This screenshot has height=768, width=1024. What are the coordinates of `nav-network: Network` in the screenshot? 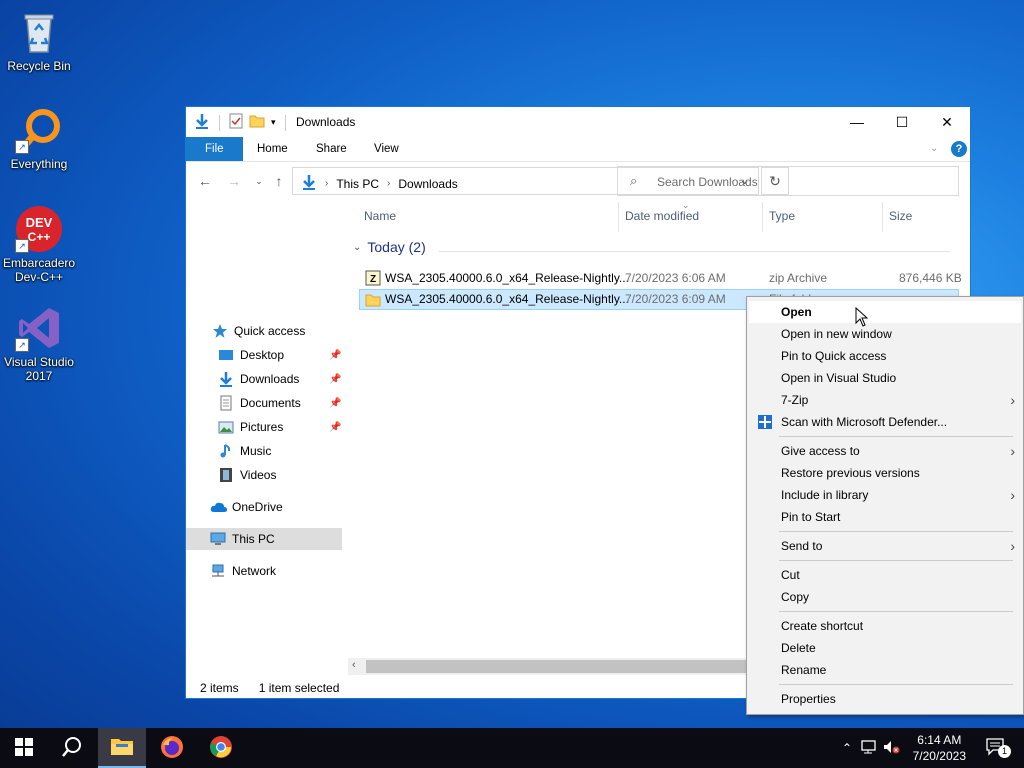 It's located at (243, 571).